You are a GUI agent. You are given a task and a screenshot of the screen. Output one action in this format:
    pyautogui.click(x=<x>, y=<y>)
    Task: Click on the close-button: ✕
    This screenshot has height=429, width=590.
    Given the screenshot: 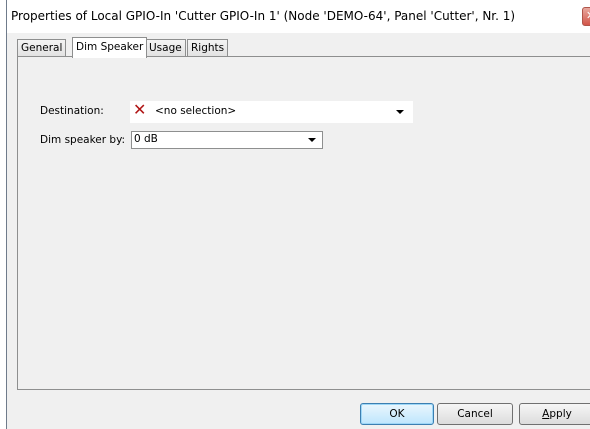 What is the action you would take?
    pyautogui.click(x=586, y=16)
    